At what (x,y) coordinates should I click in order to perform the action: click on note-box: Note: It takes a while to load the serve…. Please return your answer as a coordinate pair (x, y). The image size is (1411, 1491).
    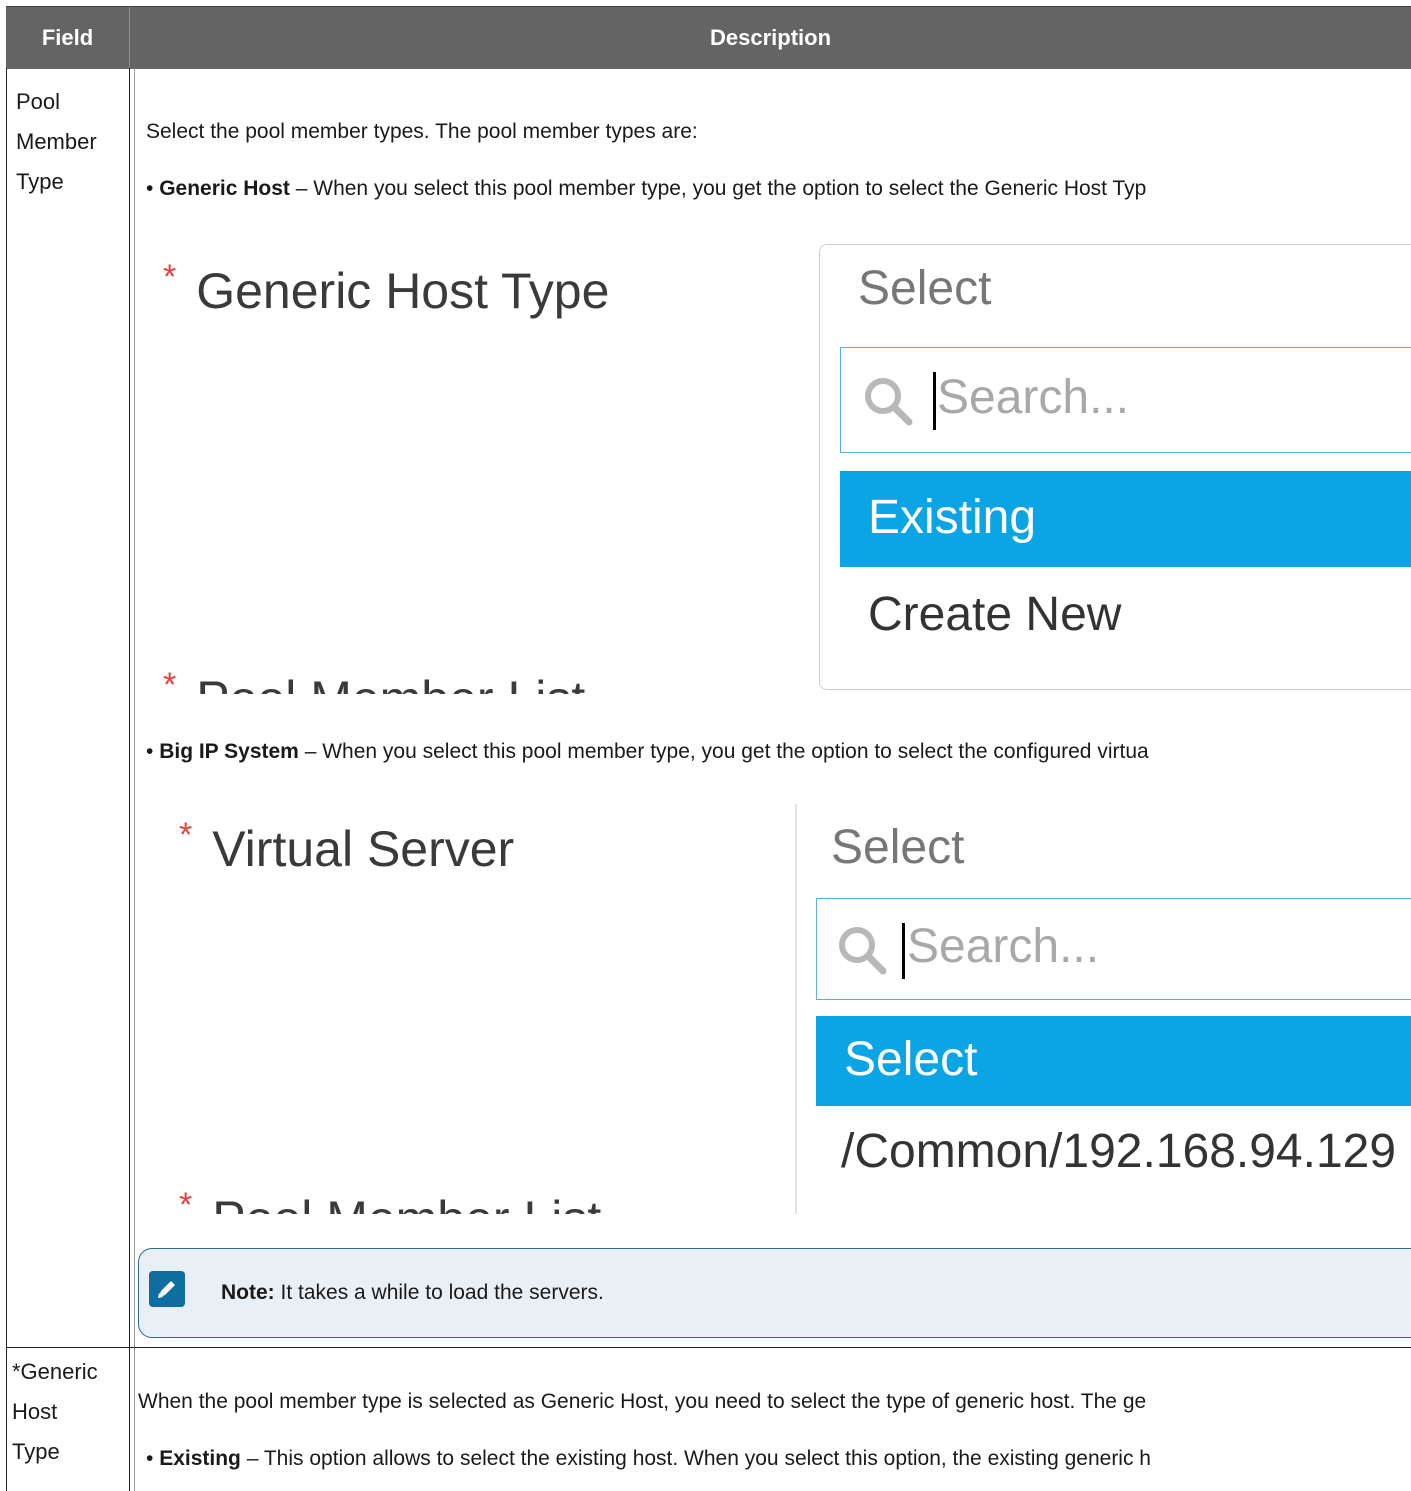
    Looking at the image, I should click on (774, 1293).